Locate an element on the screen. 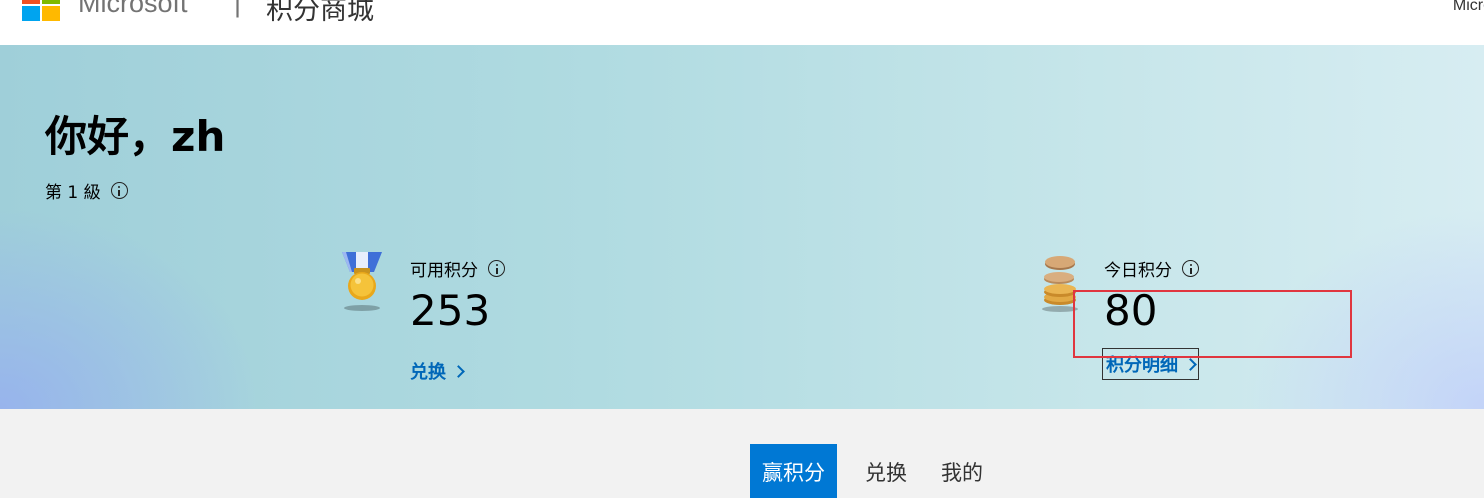 The image size is (1484, 498). member-level: 第 1 級 is located at coordinates (86, 190).